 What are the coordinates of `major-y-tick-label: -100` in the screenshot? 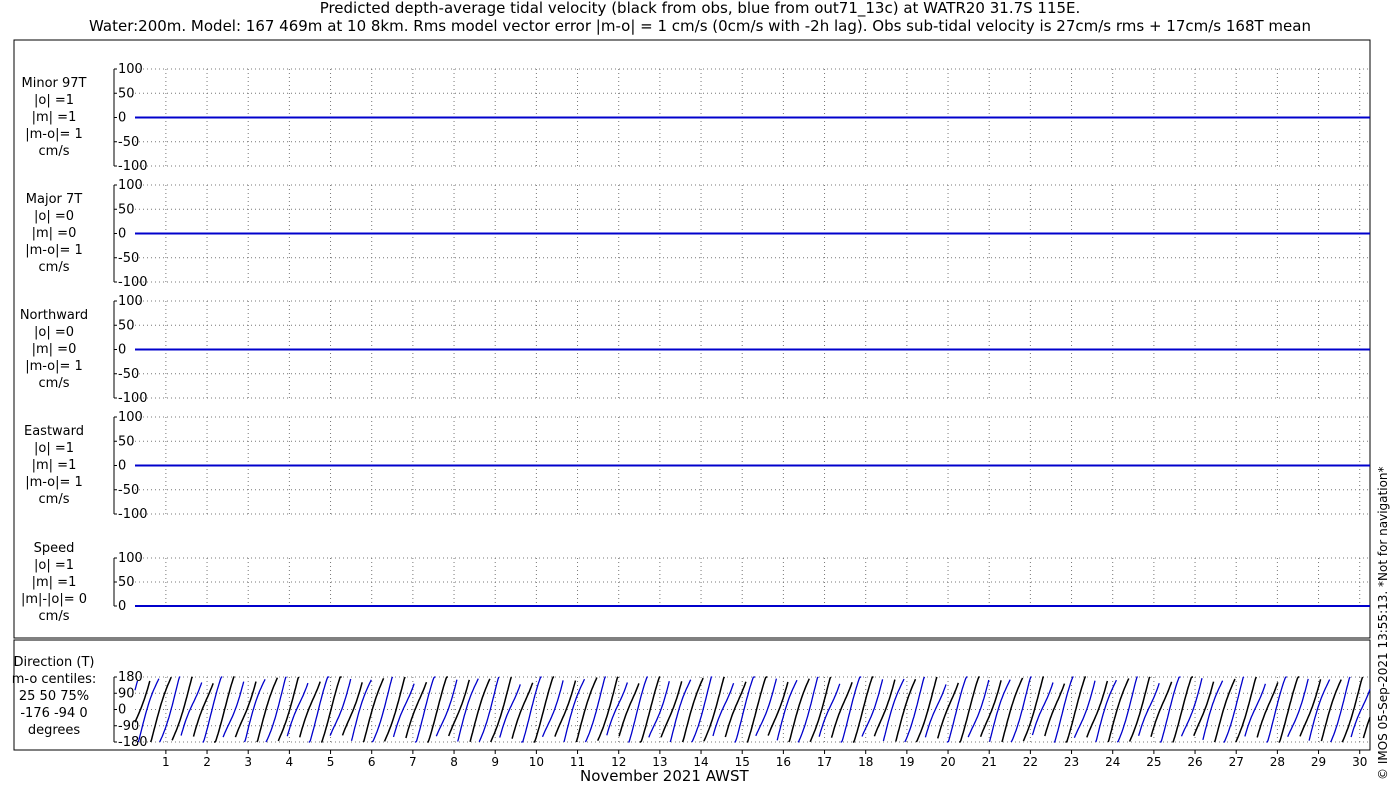 It's located at (133, 282).